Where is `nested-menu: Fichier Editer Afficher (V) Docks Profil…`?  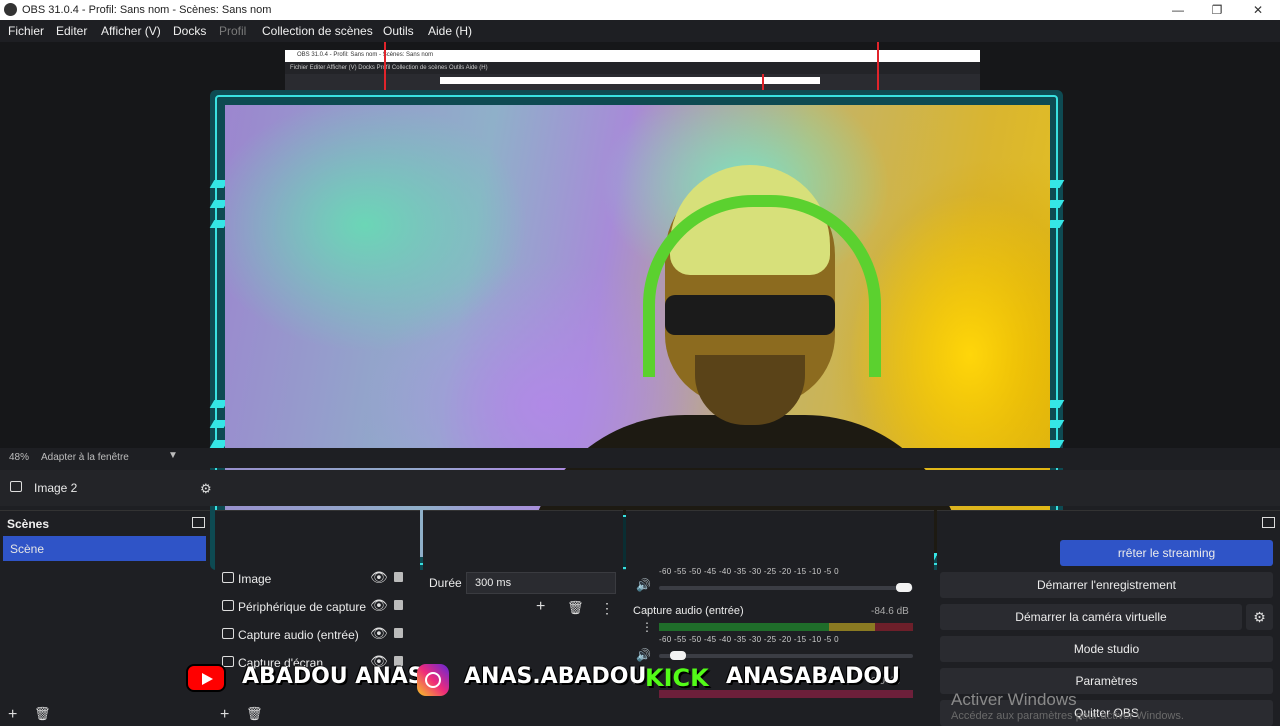 nested-menu: Fichier Editer Afficher (V) Docks Profil… is located at coordinates (389, 68).